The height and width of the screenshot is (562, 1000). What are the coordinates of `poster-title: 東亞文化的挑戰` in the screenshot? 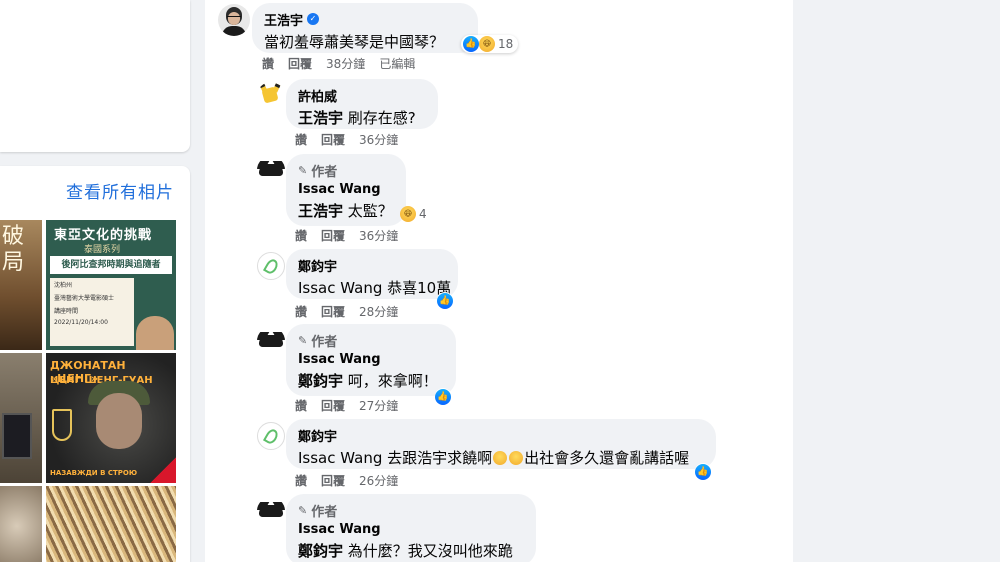 It's located at (103, 235).